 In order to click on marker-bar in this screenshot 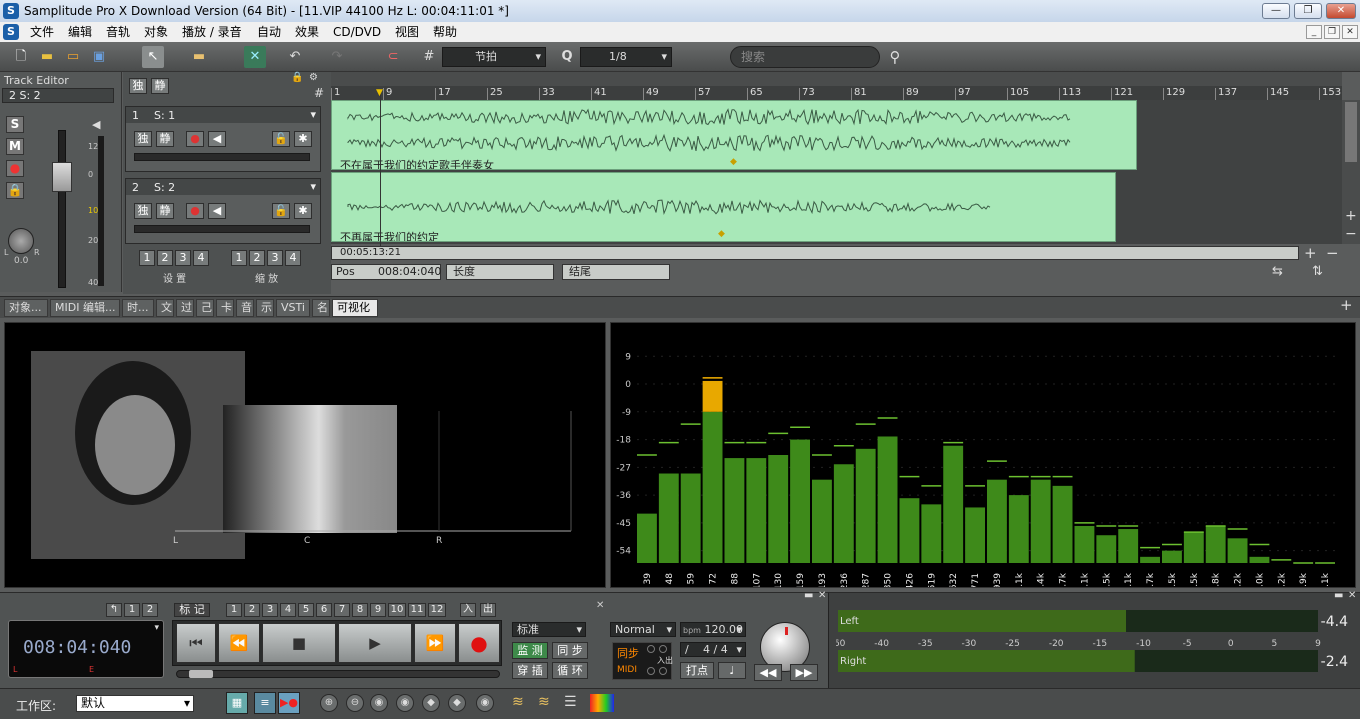, I will do `click(836, 79)`.